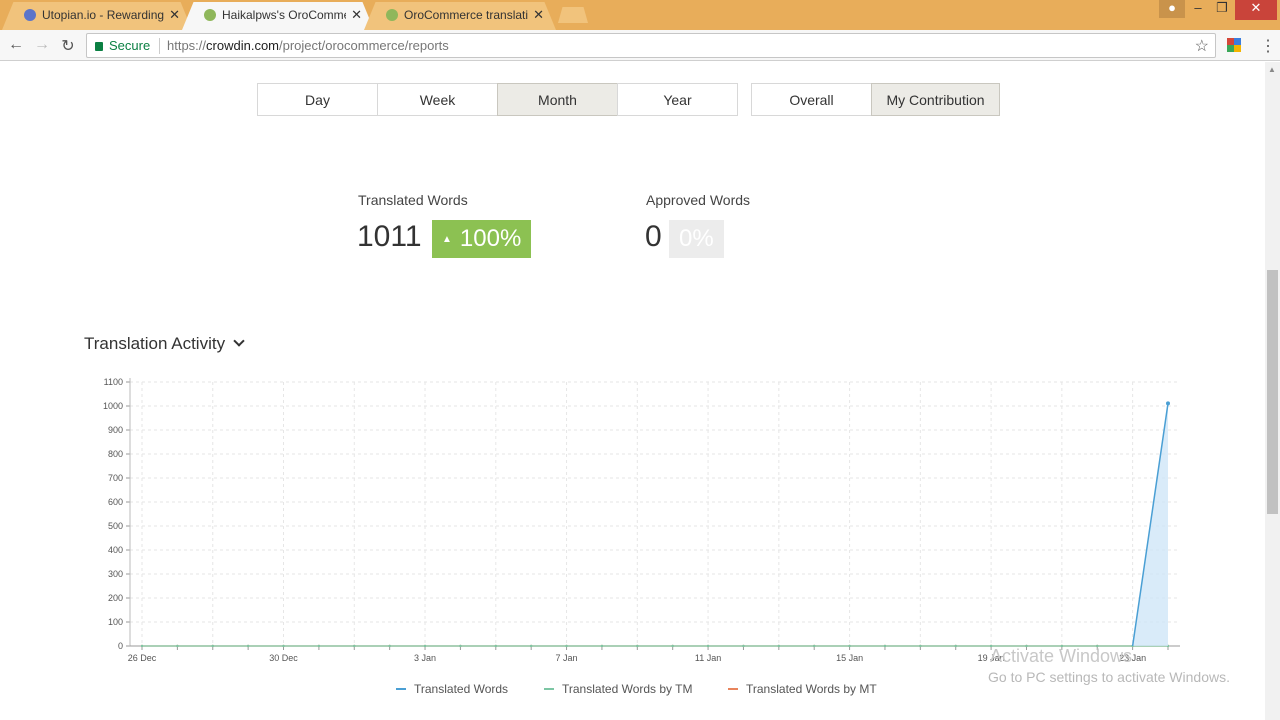  I want to click on tab-title: OroCommerce translatio, so click(466, 15).